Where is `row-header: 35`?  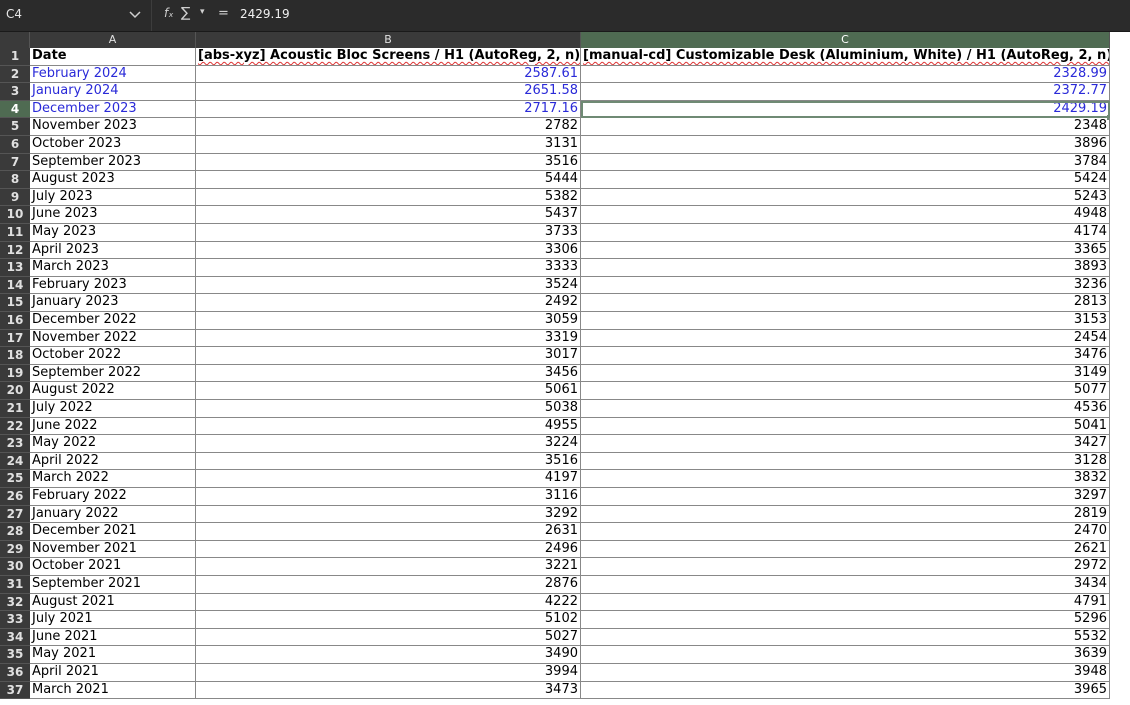
row-header: 35 is located at coordinates (15, 655).